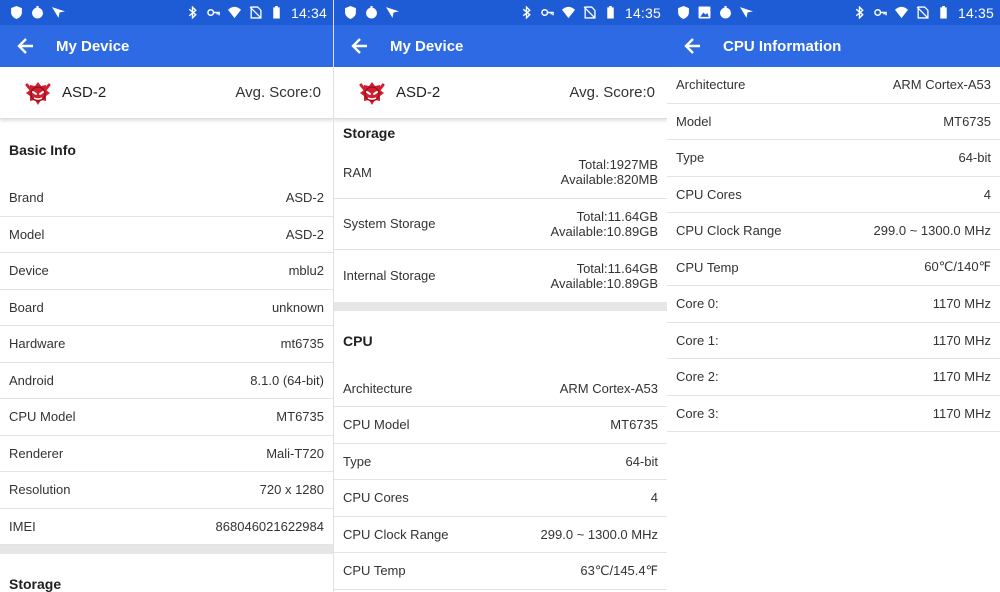 The width and height of the screenshot is (1000, 592). What do you see at coordinates (609, 180) in the screenshot?
I see `available-value: Available:820MB` at bounding box center [609, 180].